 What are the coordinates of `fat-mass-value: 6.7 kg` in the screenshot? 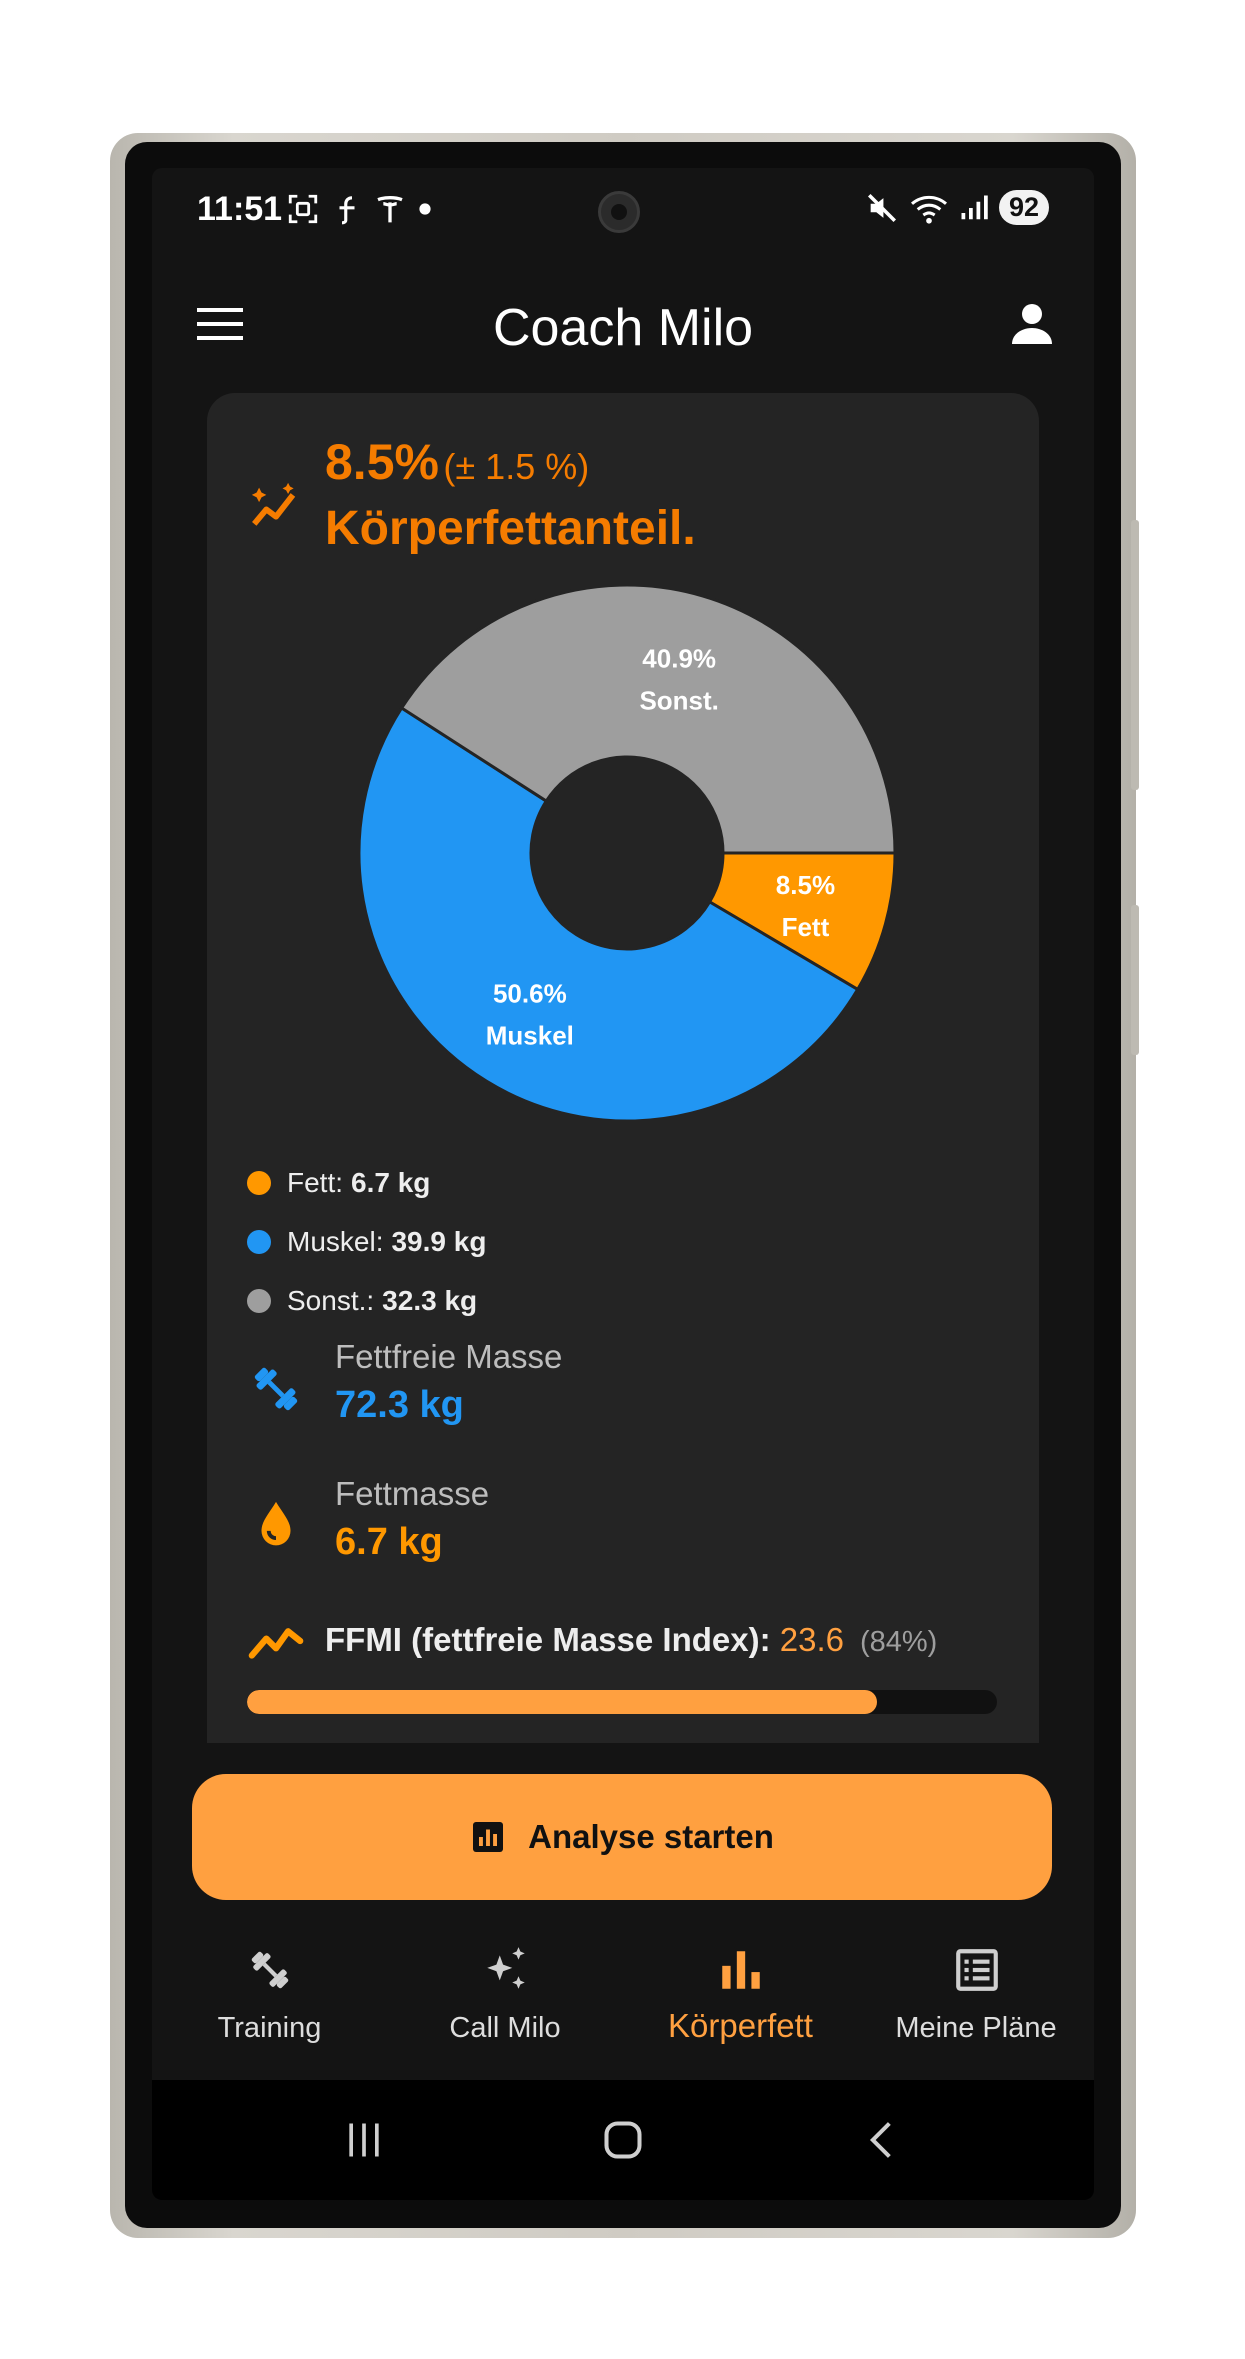 It's located at (389, 1542).